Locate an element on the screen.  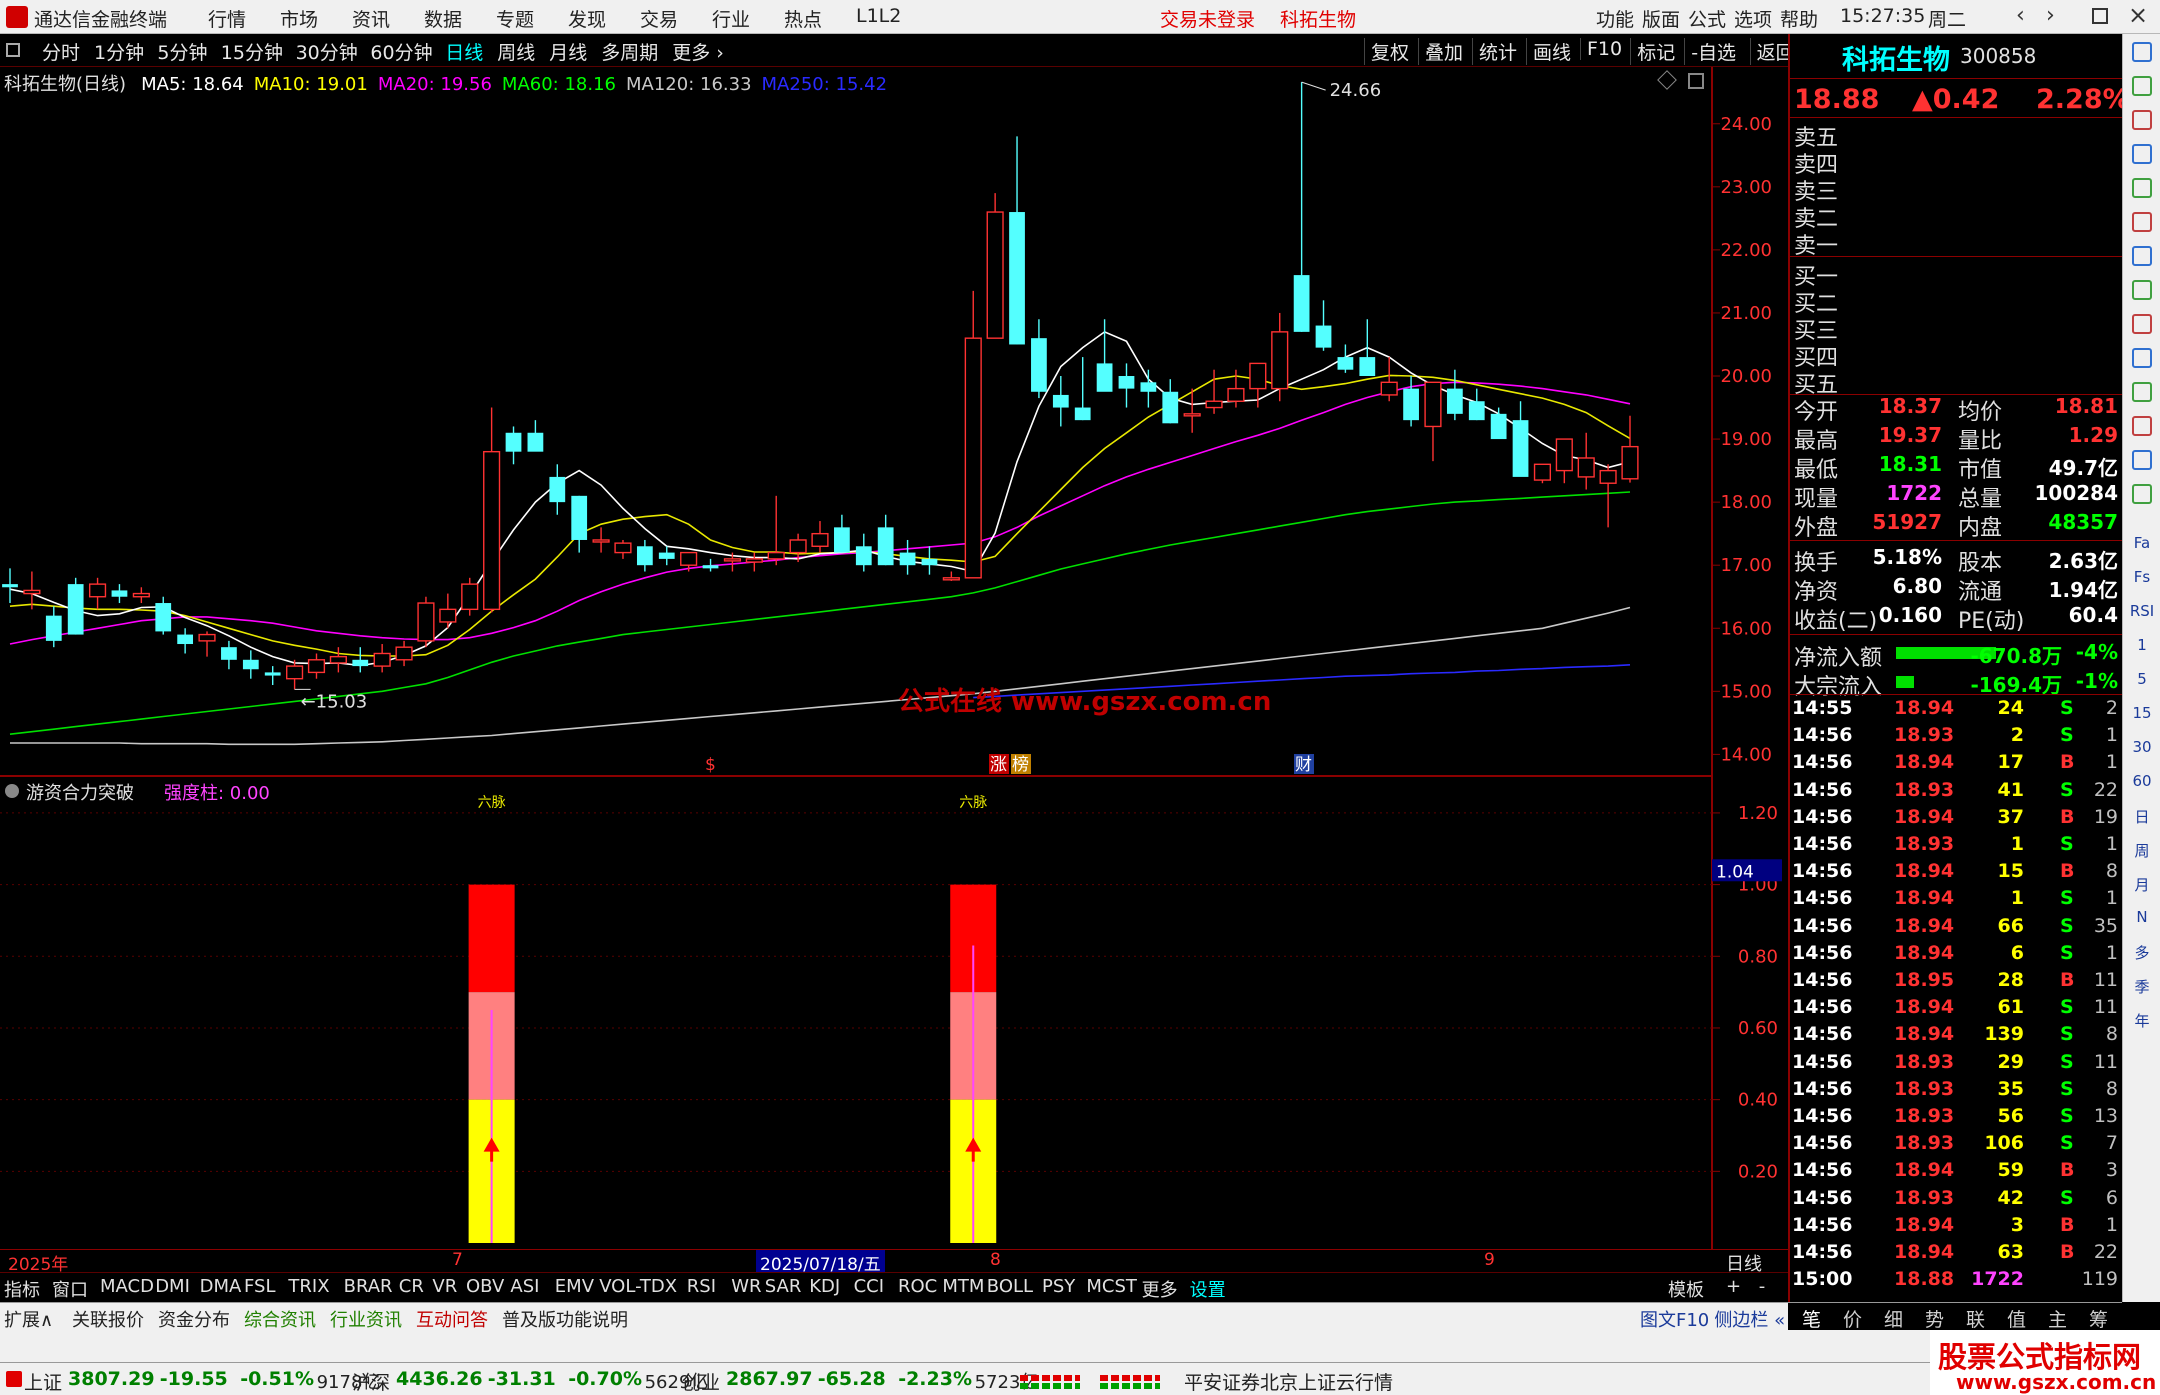
ext-tab-6: 普及版功能说明 is located at coordinates (565, 1319).